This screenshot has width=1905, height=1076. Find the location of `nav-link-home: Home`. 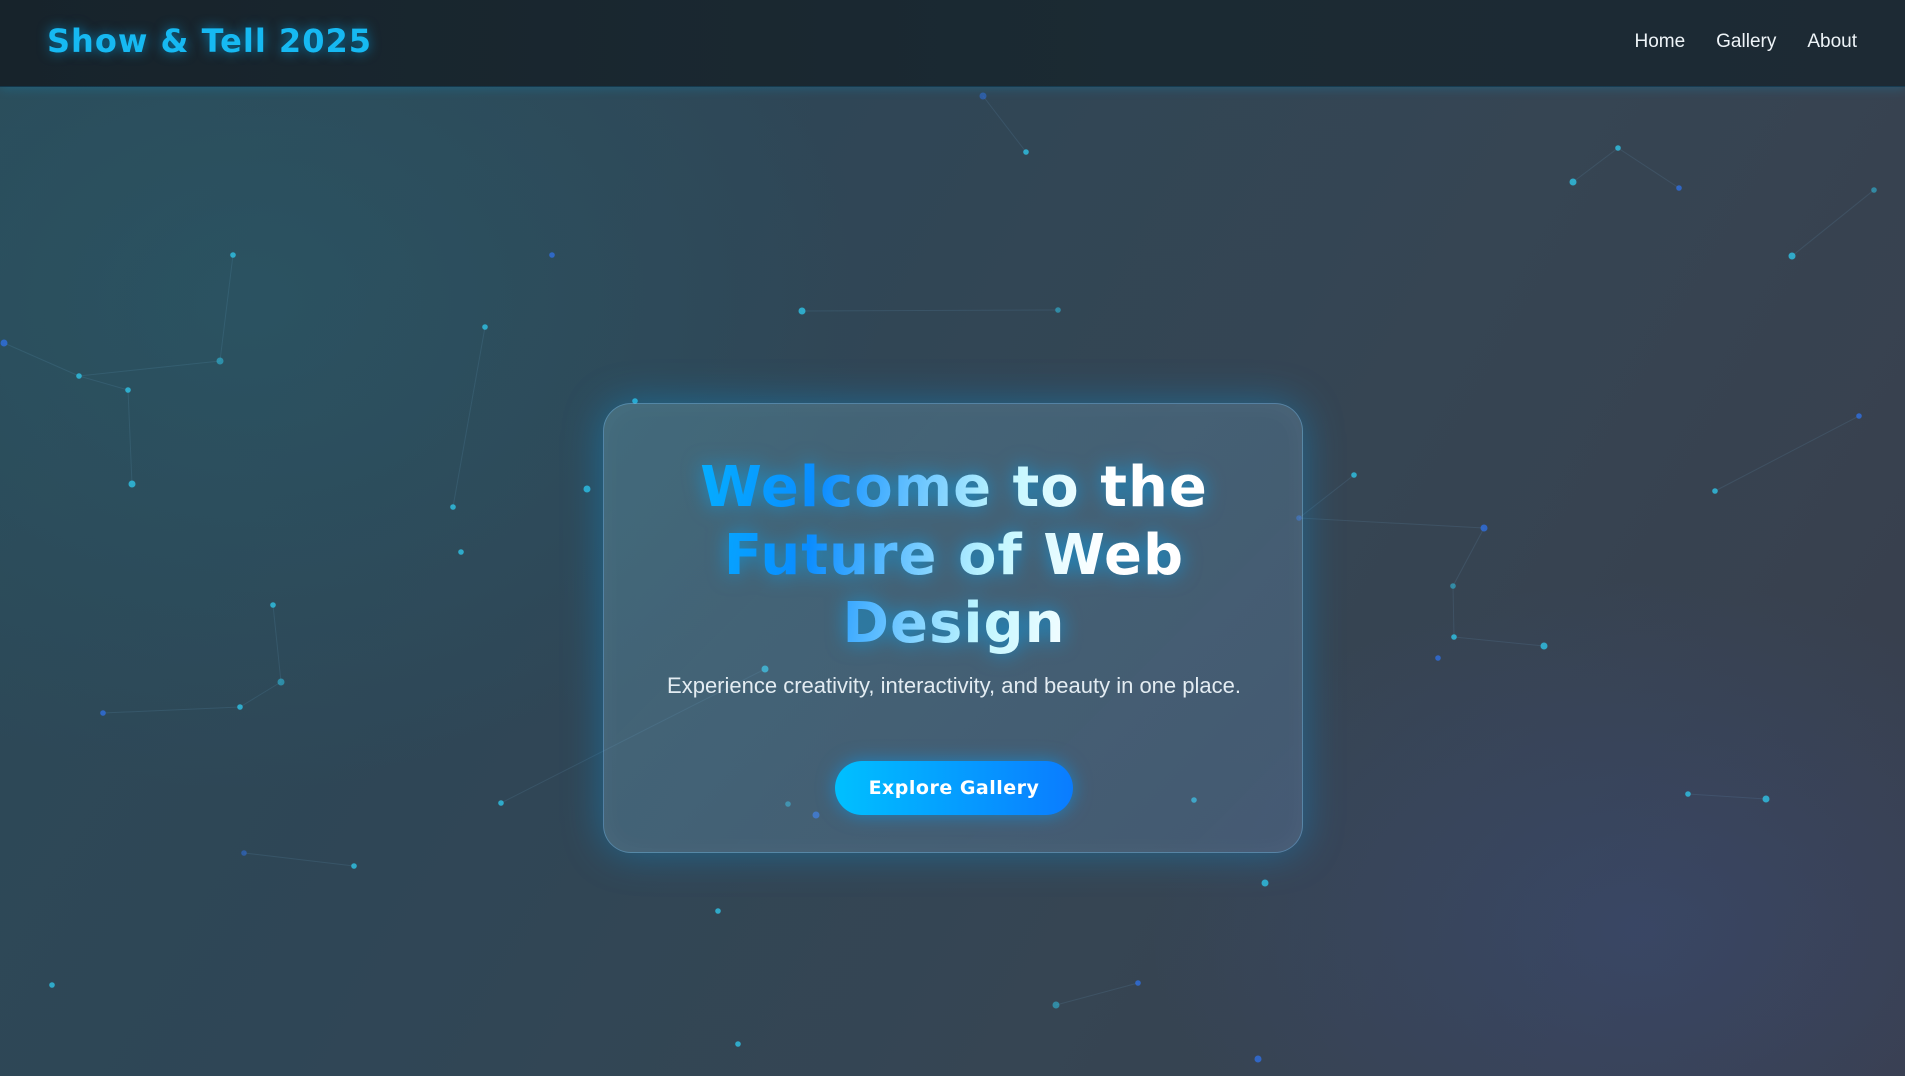

nav-link-home: Home is located at coordinates (1659, 42).